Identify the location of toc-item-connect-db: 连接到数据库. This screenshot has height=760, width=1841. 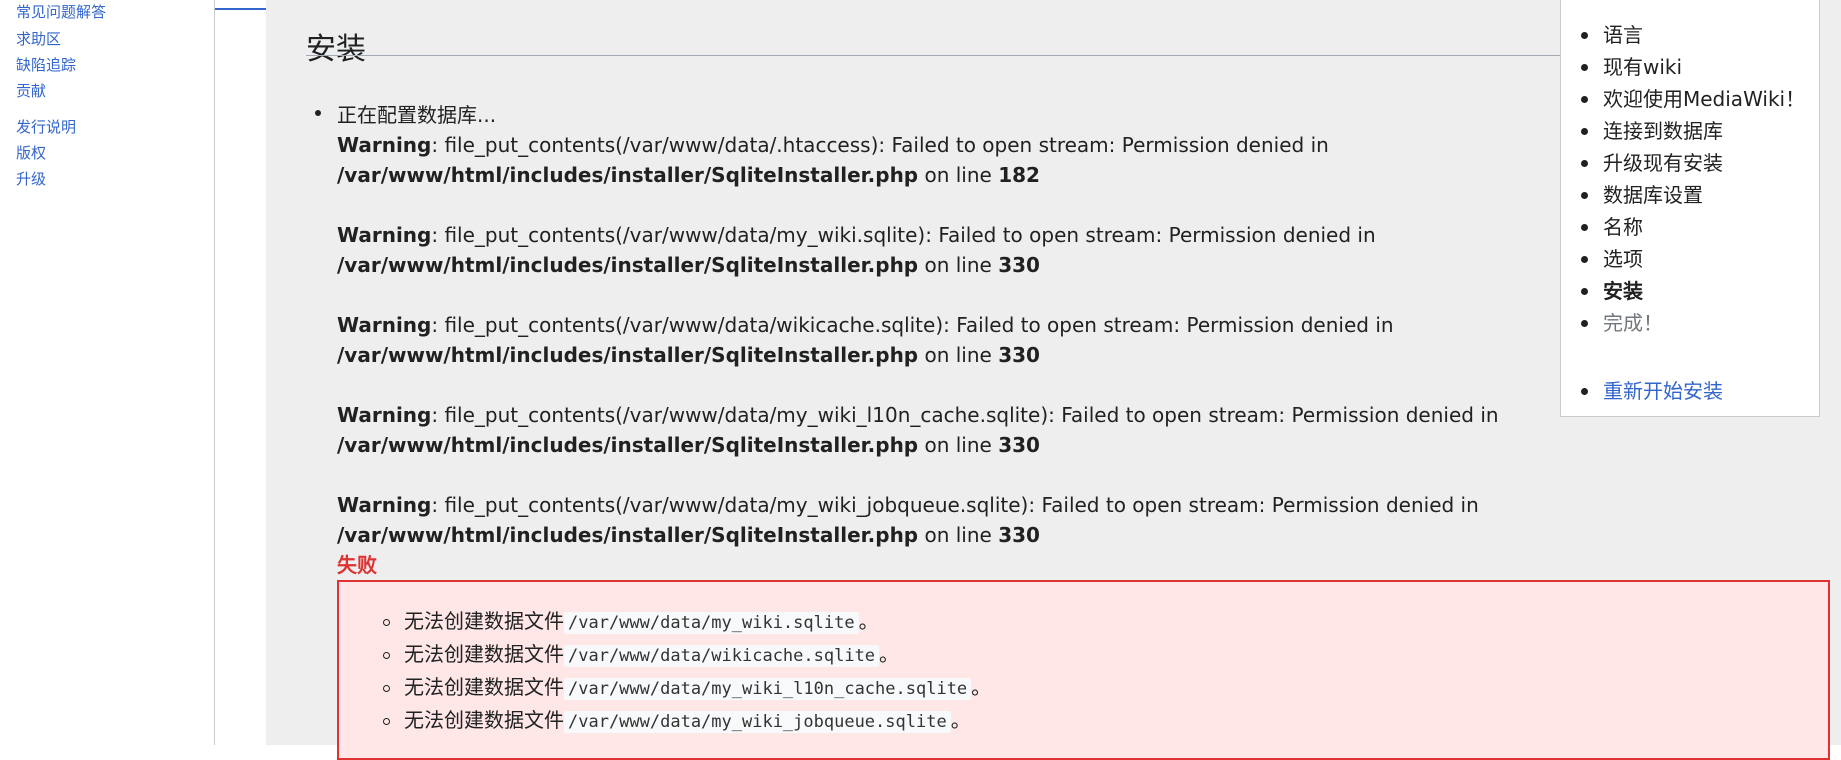
(1663, 131).